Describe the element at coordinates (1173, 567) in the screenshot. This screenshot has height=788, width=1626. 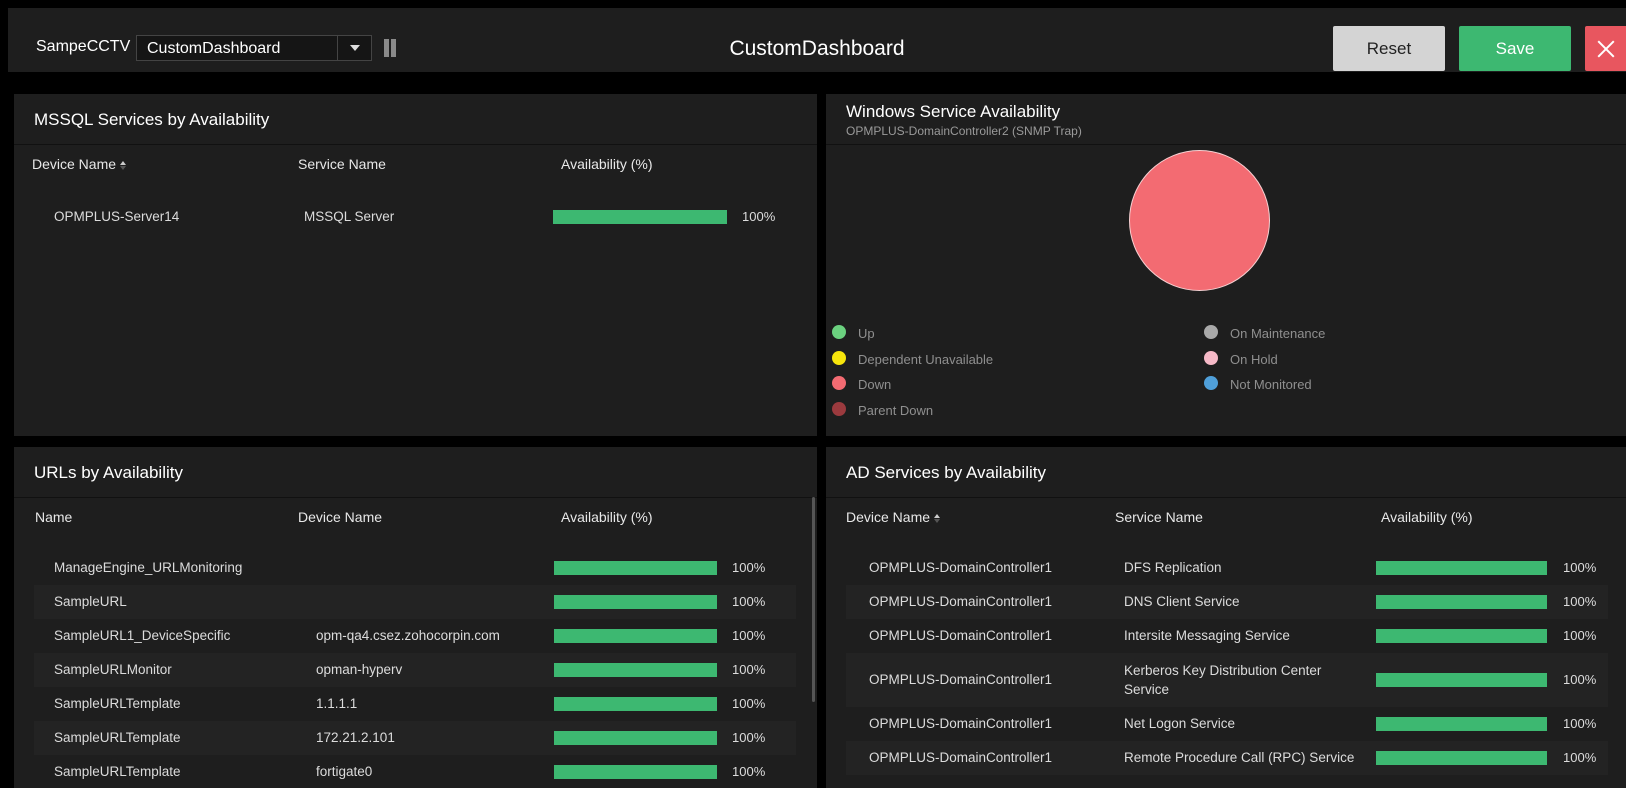
I see `service-name-cell: DFS Replication` at that location.